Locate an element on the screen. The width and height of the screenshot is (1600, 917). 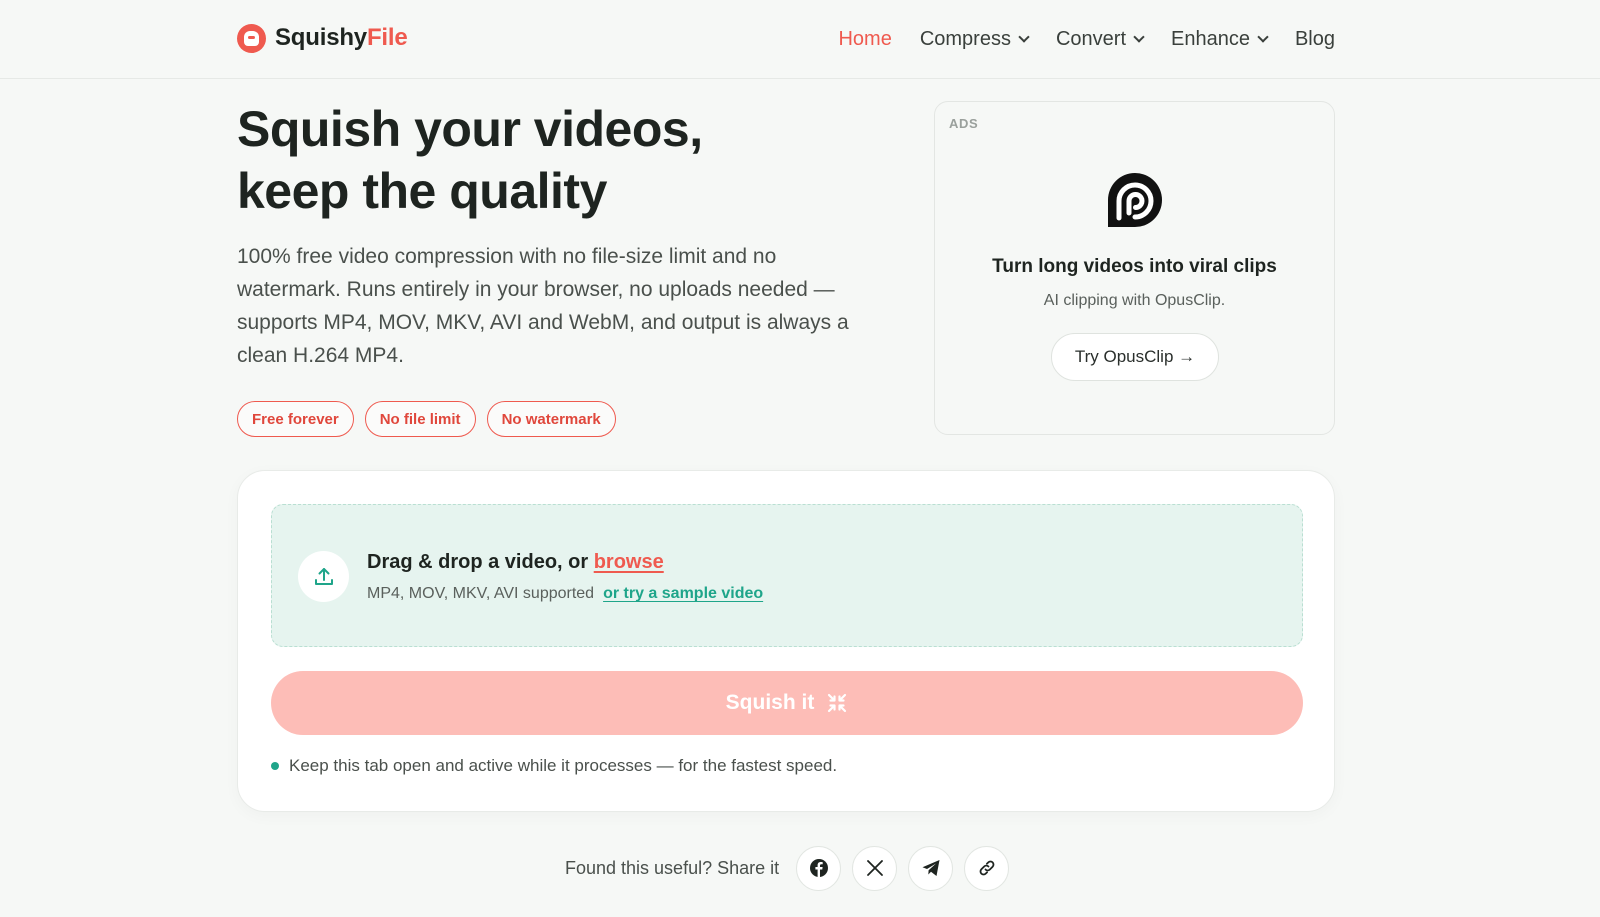
logo-mark-icon is located at coordinates (251, 38).